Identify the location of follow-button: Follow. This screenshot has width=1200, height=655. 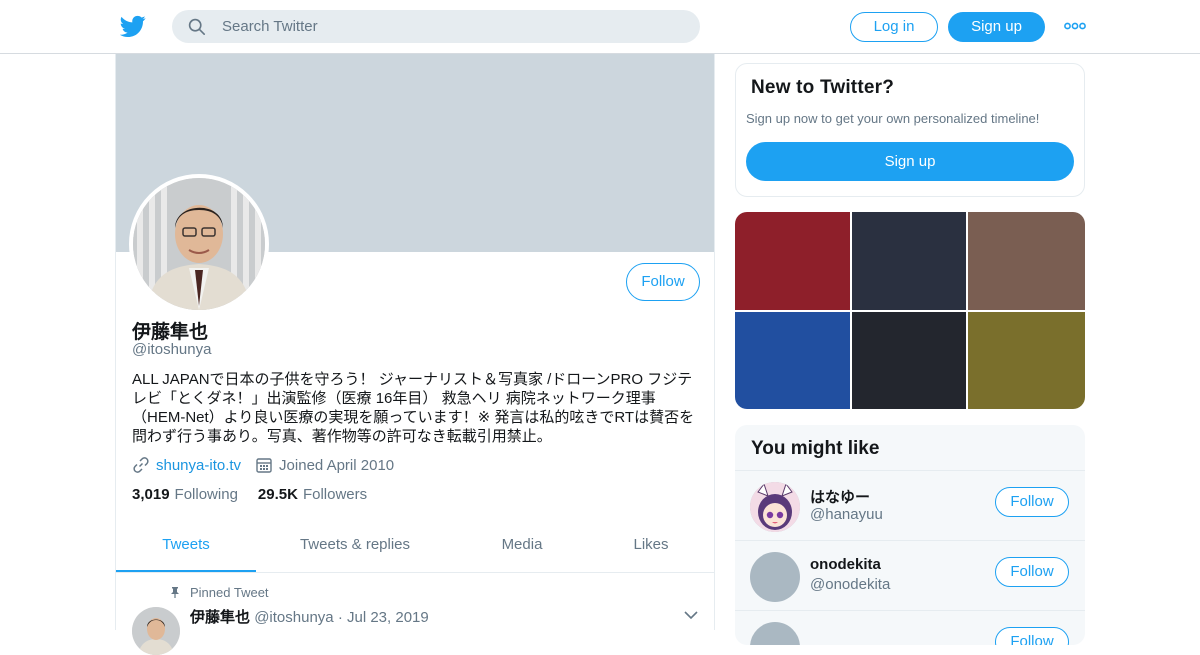
(663, 282).